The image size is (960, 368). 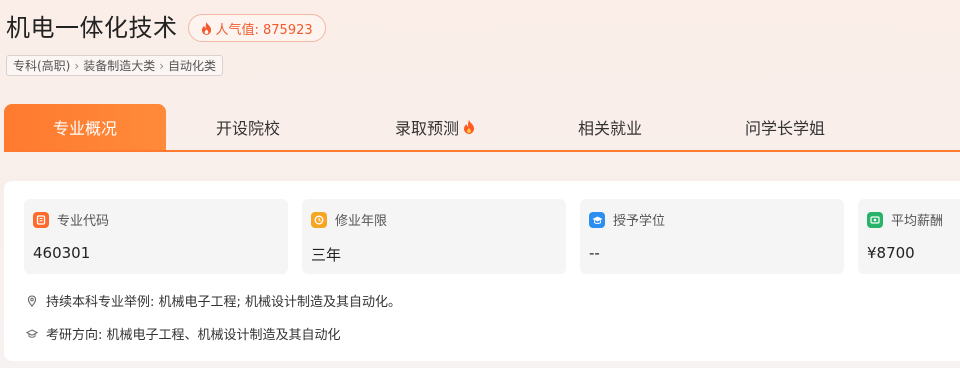 What do you see at coordinates (917, 221) in the screenshot?
I see `info-label: 平均薪酬` at bounding box center [917, 221].